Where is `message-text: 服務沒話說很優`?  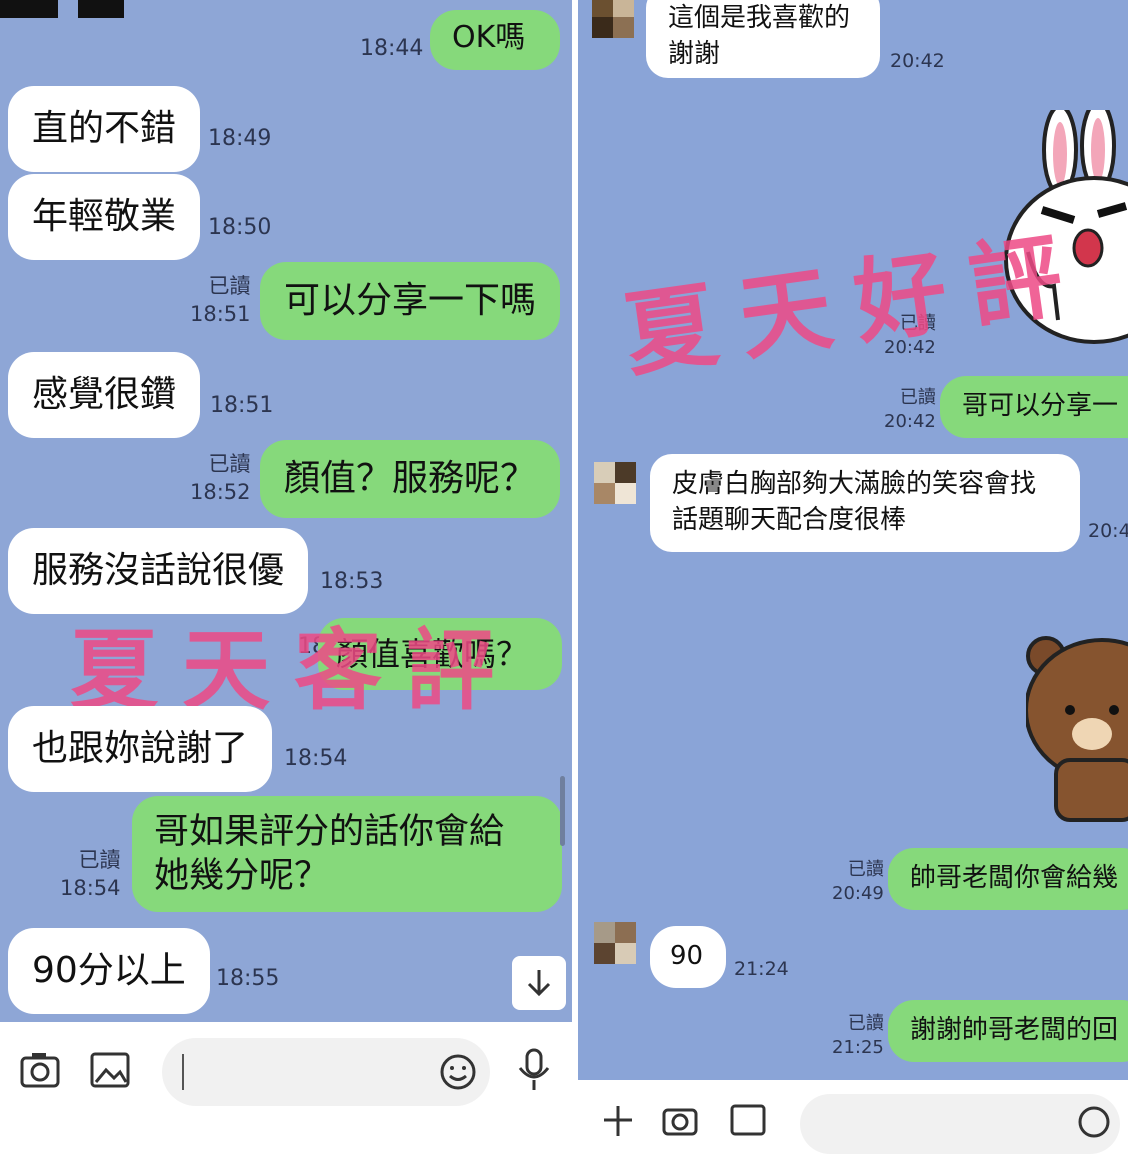 message-text: 服務沒話說很優 is located at coordinates (158, 570).